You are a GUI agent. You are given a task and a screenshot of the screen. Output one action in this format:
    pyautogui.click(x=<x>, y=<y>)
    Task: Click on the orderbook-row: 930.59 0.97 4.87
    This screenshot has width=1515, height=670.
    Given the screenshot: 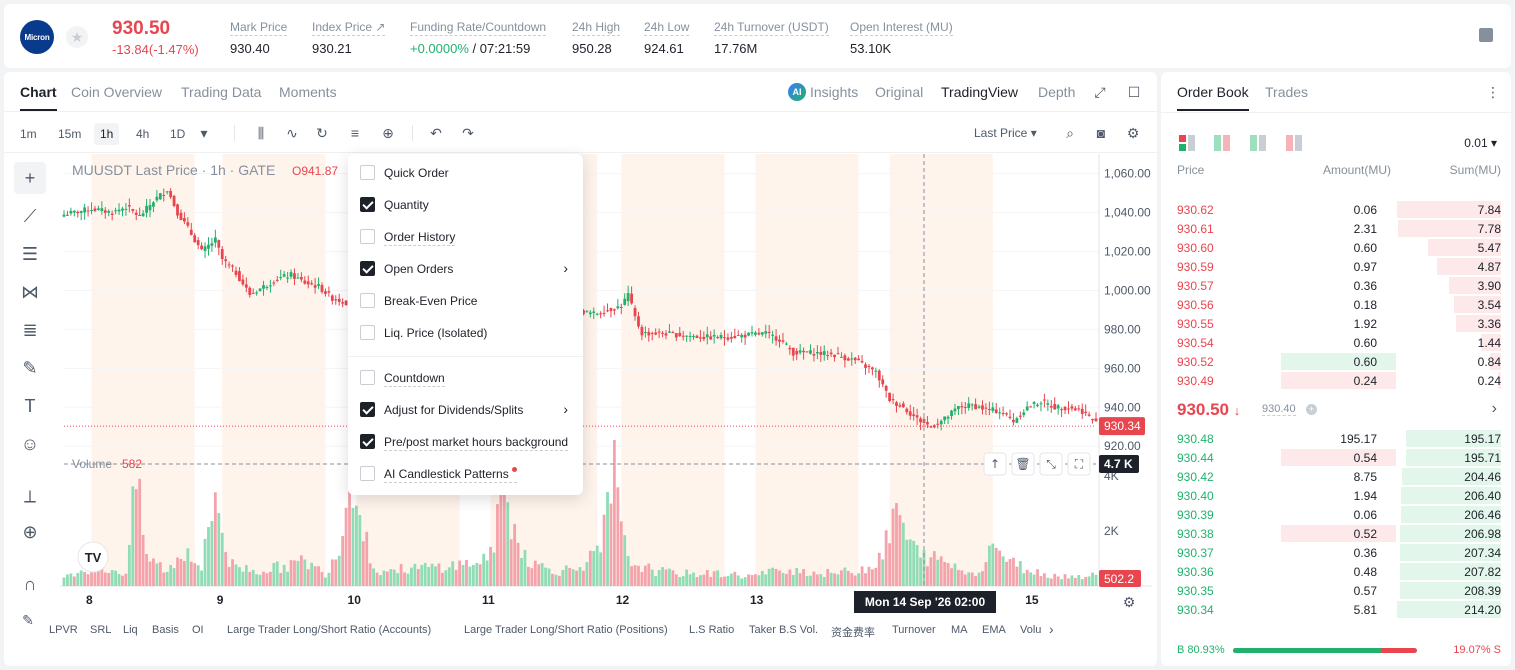 What is the action you would take?
    pyautogui.click(x=1339, y=266)
    